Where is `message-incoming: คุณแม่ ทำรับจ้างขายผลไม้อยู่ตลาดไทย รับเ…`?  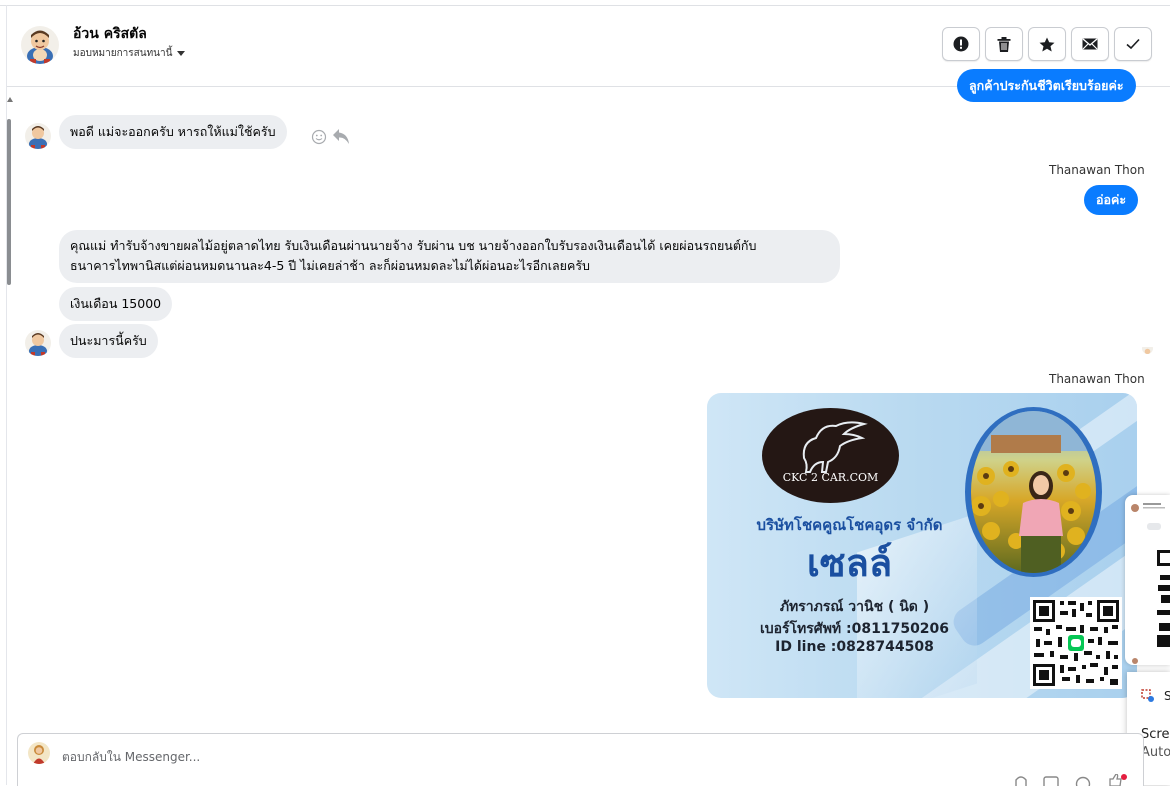 message-incoming: คุณแม่ ทำรับจ้างขายผลไม้อยู่ตลาดไทย รับเ… is located at coordinates (449, 256).